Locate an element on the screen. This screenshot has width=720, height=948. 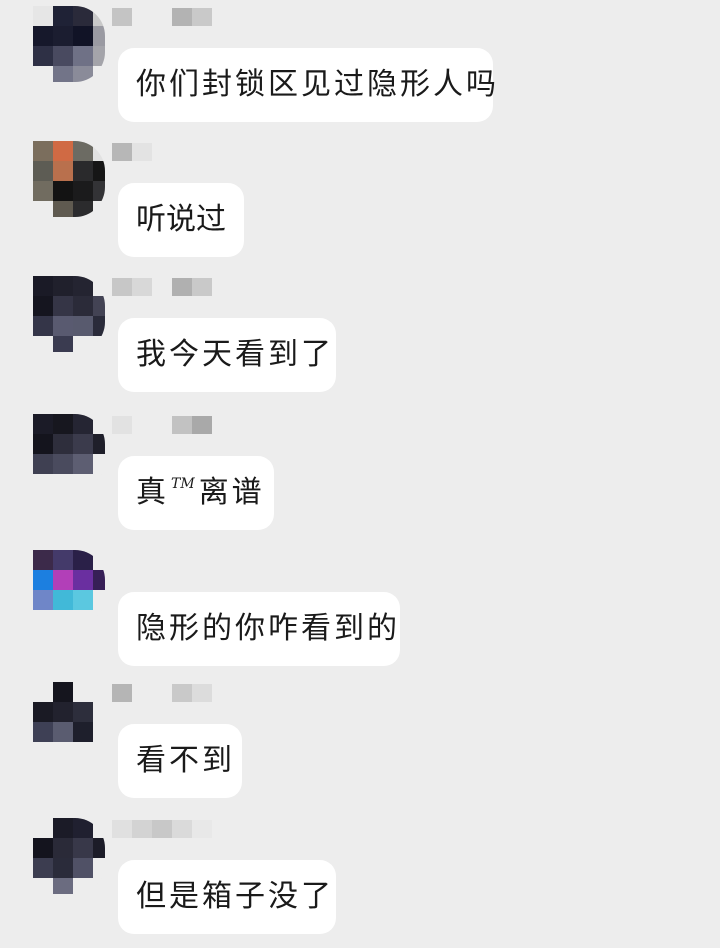
message-bubble: 我今天看到了 is located at coordinates (227, 355).